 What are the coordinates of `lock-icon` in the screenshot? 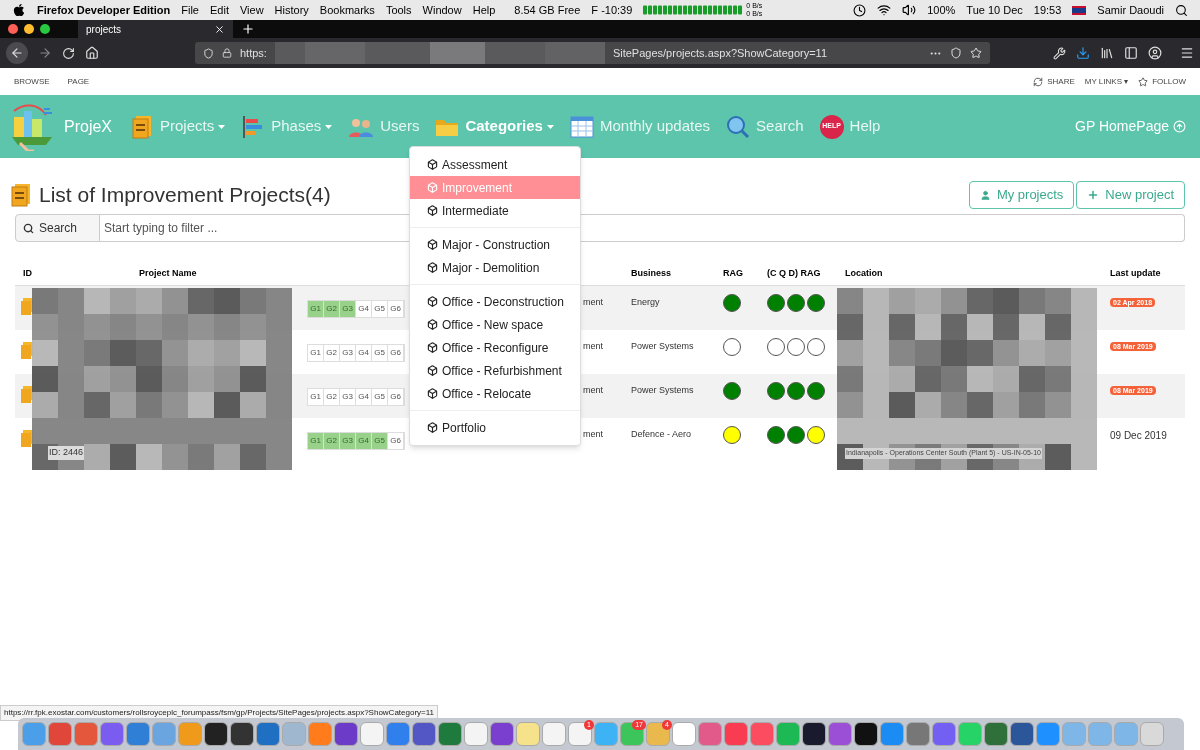 It's located at (227, 53).